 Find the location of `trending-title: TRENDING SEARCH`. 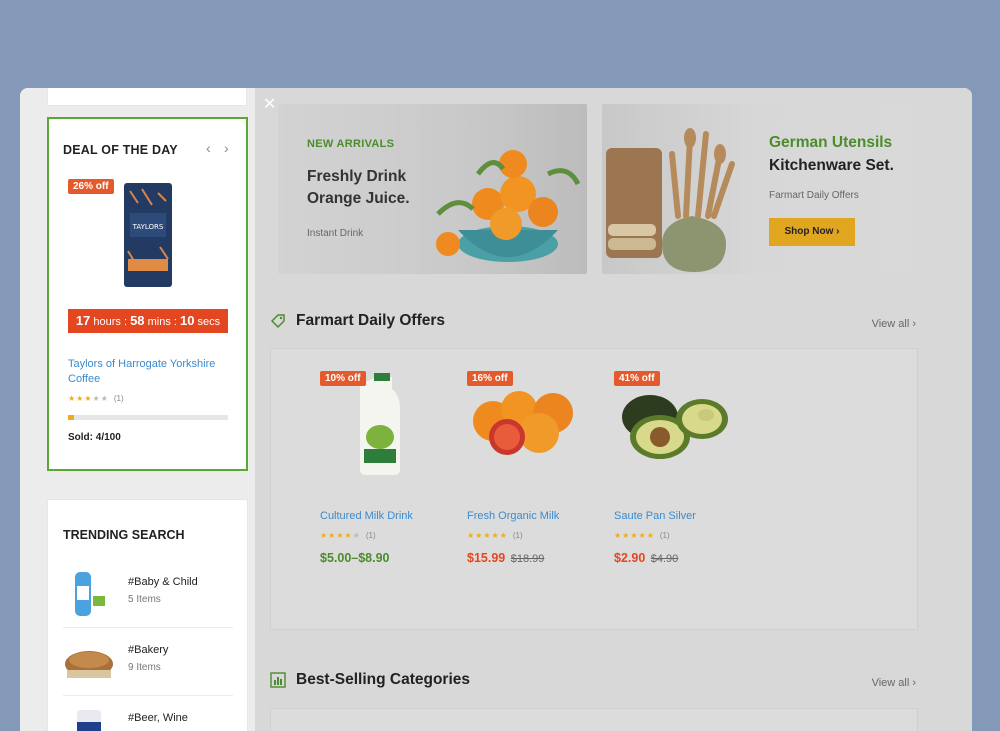

trending-title: TRENDING SEARCH is located at coordinates (124, 535).